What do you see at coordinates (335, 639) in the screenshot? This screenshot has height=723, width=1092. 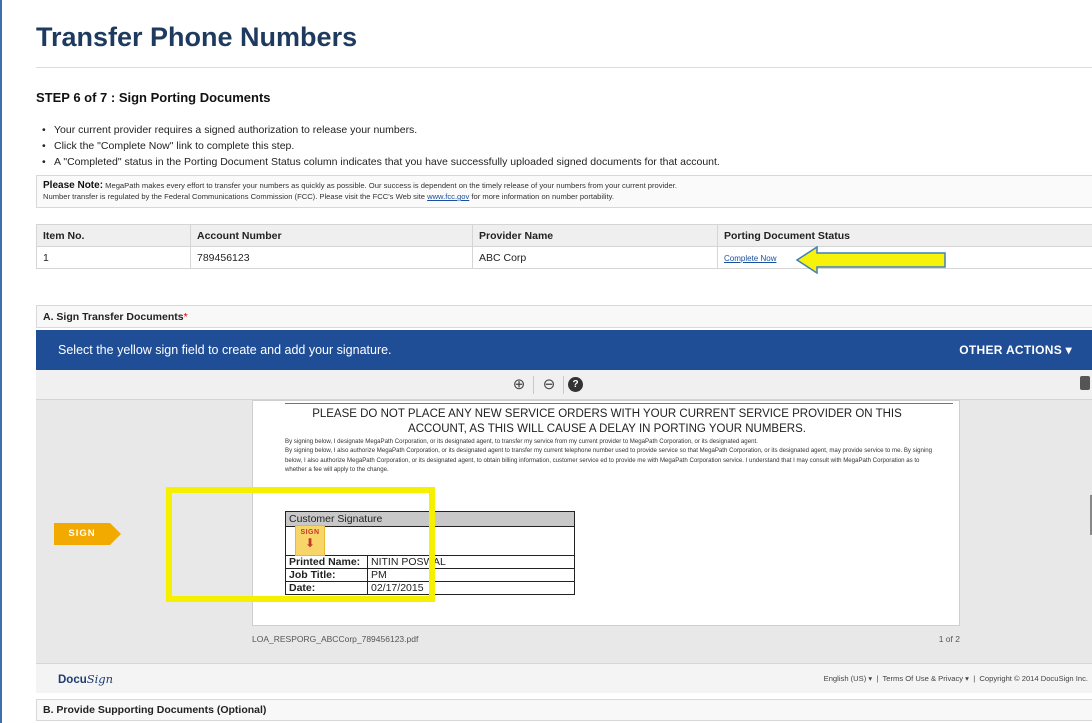 I see `document-filename: LOA_RESPORG_ABCCorp_789456123.pdf` at bounding box center [335, 639].